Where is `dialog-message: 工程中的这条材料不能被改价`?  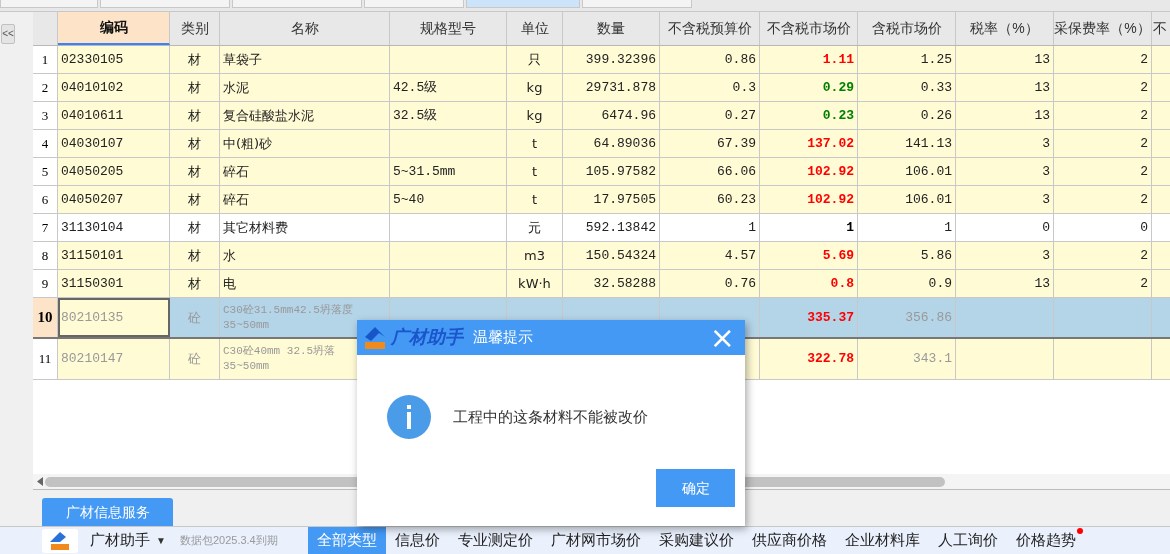
dialog-message: 工程中的这条材料不能被改价 is located at coordinates (550, 416).